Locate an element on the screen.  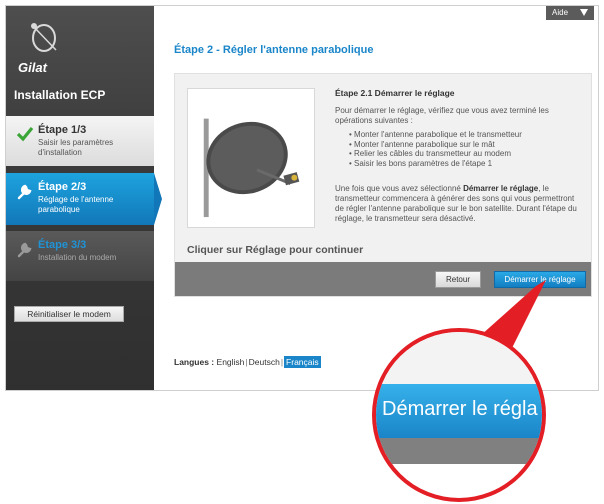
satellite-dish-image is located at coordinates (251, 158).